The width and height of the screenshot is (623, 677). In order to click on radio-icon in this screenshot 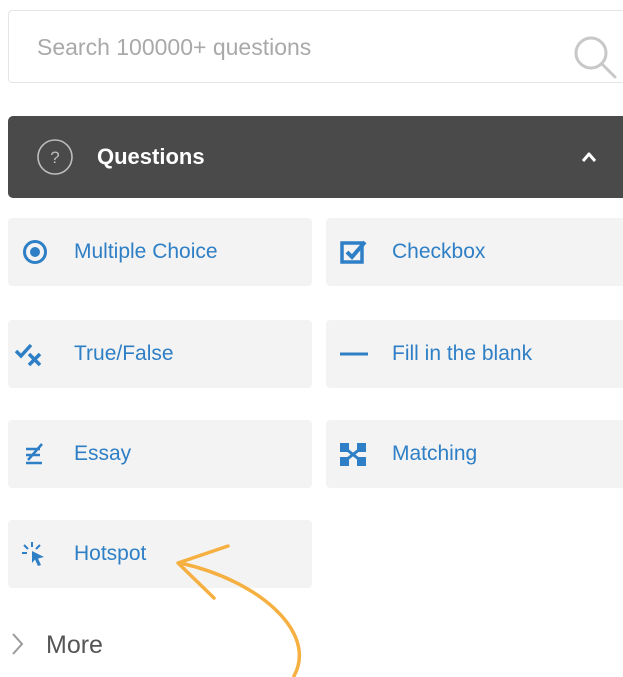, I will do `click(35, 252)`.